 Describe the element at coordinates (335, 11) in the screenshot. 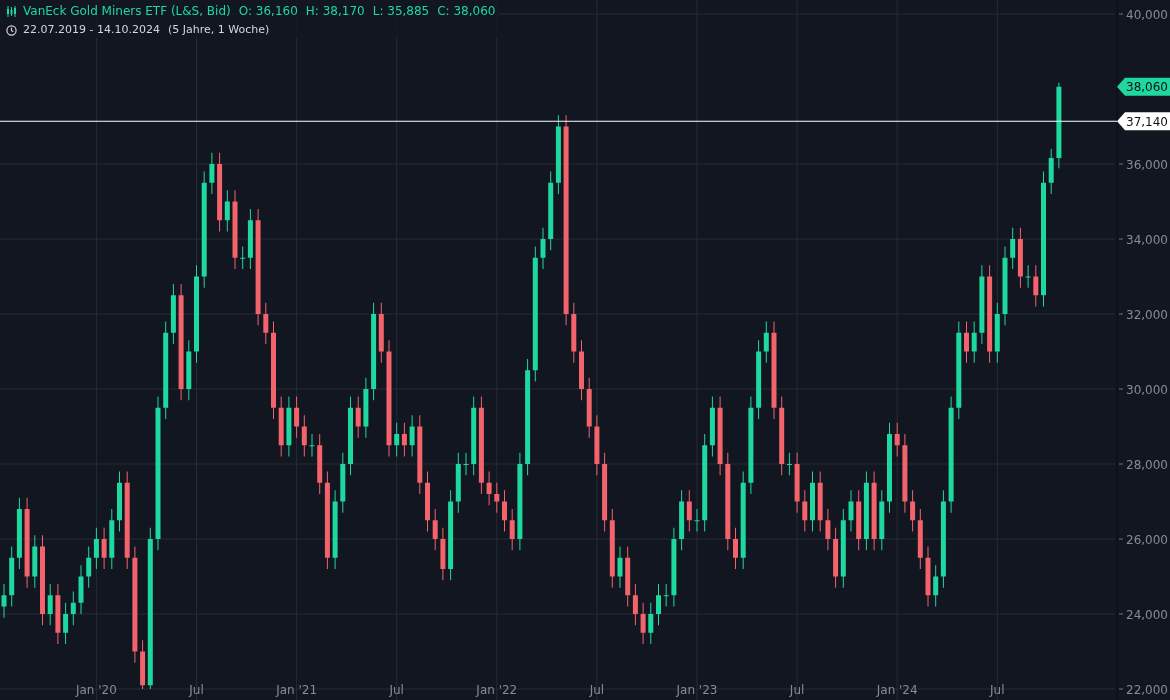

I see `ohlc-value: H: 38,170` at that location.